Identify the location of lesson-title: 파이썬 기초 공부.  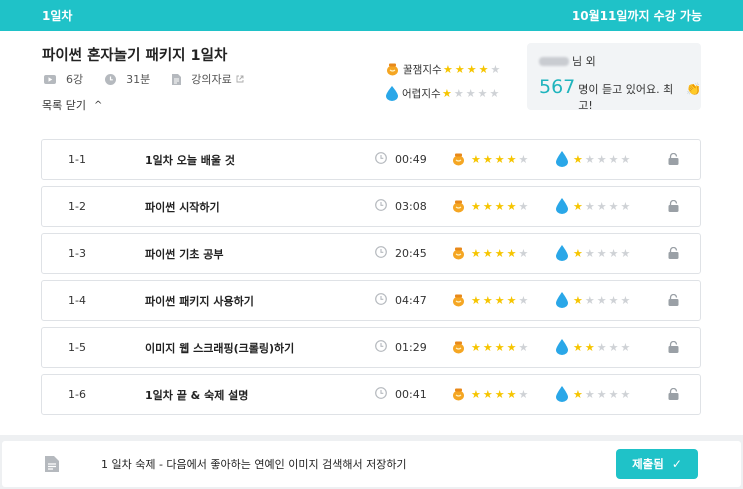
(184, 254).